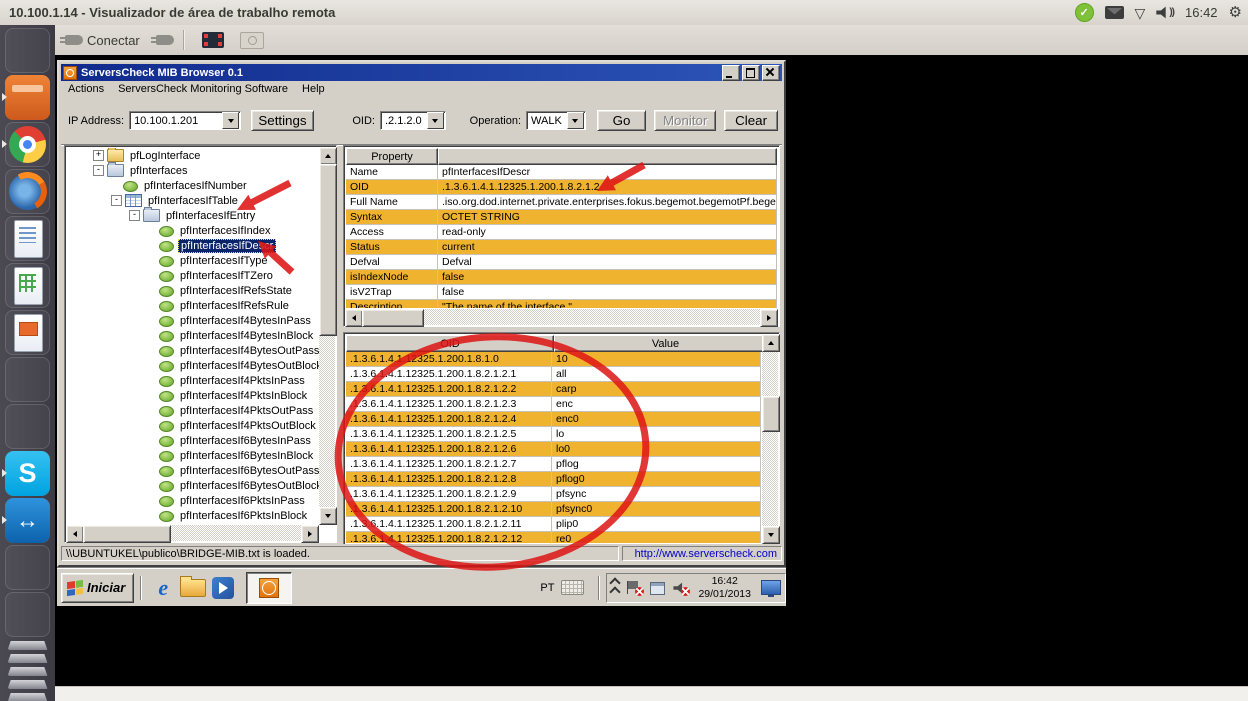 The height and width of the screenshot is (701, 1248). What do you see at coordinates (553, 449) in the screenshot?
I see `result-row-7: .1.3.6.1.4.1.12325.1.200.1.8.2.1.2.6 lo0` at bounding box center [553, 449].